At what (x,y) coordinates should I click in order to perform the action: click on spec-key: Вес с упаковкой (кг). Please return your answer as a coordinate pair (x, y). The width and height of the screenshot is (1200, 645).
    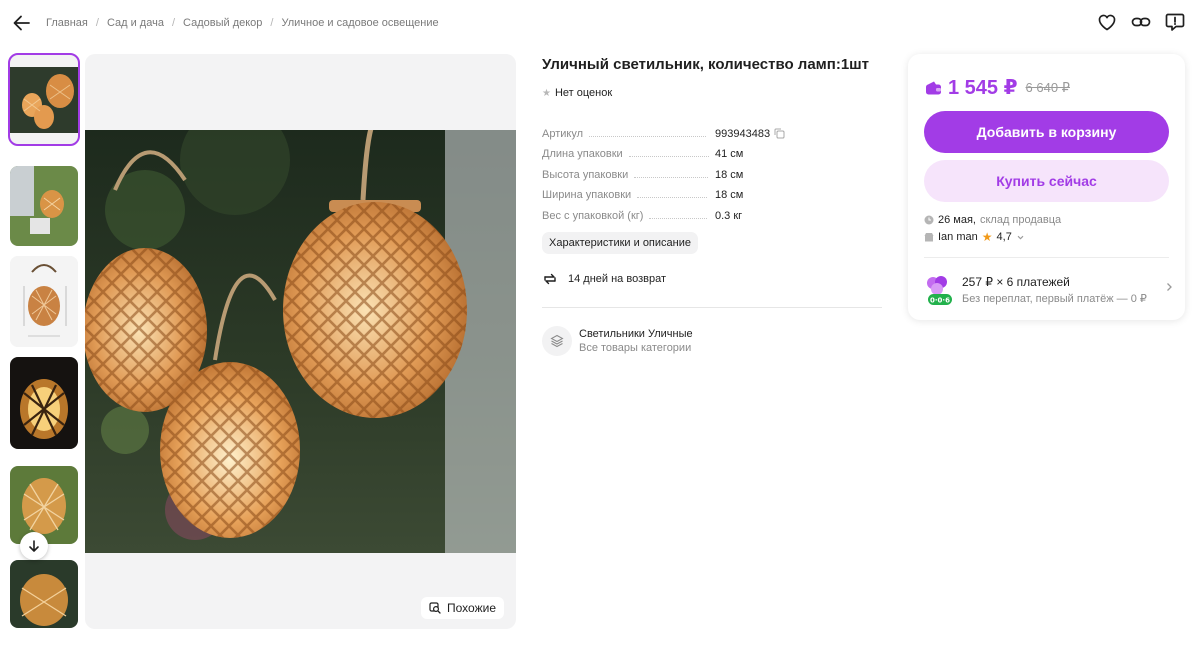
    Looking at the image, I should click on (593, 215).